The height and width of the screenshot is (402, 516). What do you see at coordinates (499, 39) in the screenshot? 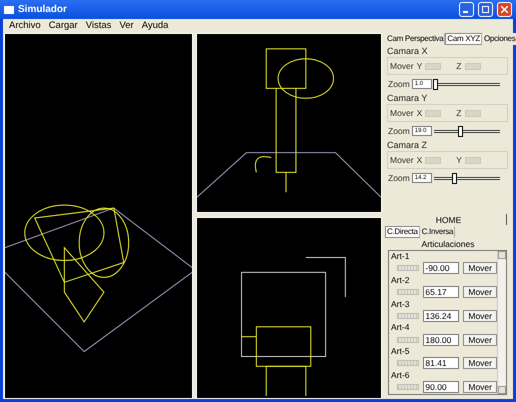
I see `tab: Opciones` at bounding box center [499, 39].